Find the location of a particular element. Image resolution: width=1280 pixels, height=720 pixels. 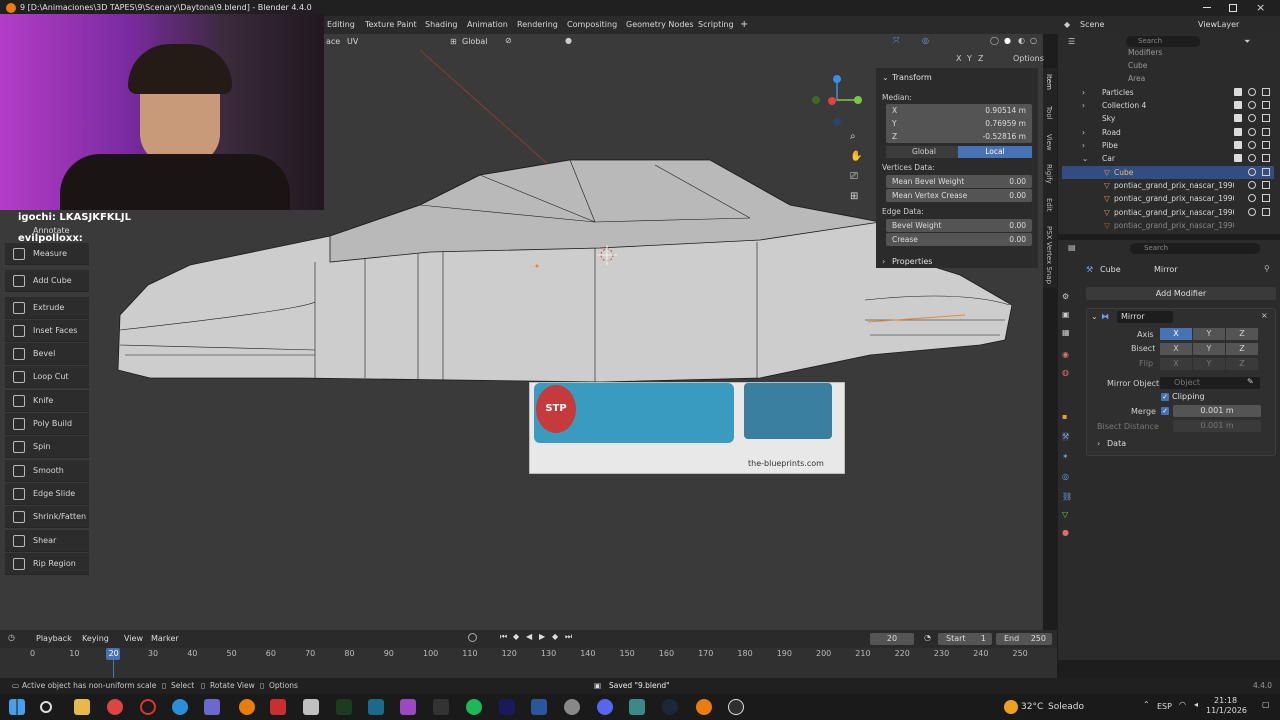

shading-render-icon: ○ is located at coordinates (1033, 40).